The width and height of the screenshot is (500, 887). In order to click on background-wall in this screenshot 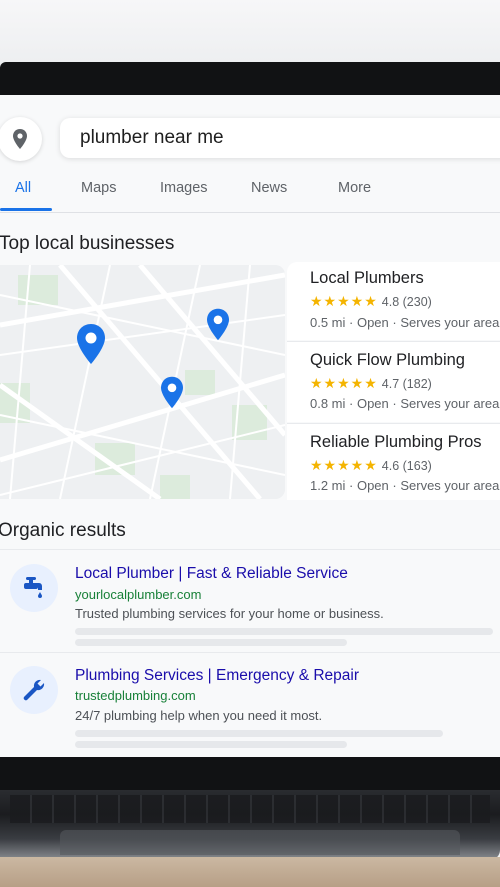, I will do `click(250, 35)`.